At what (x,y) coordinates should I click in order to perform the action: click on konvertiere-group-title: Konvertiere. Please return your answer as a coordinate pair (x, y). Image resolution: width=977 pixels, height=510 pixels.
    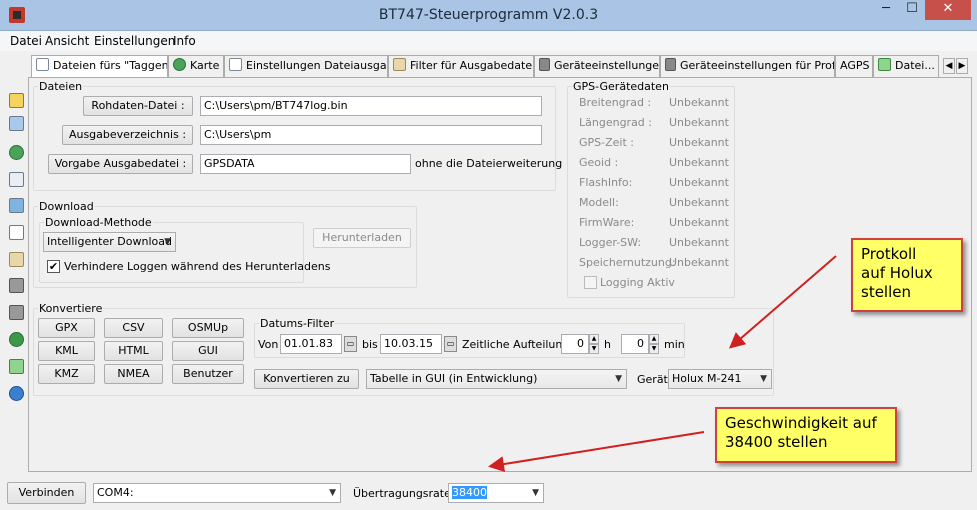
    Looking at the image, I should click on (71, 308).